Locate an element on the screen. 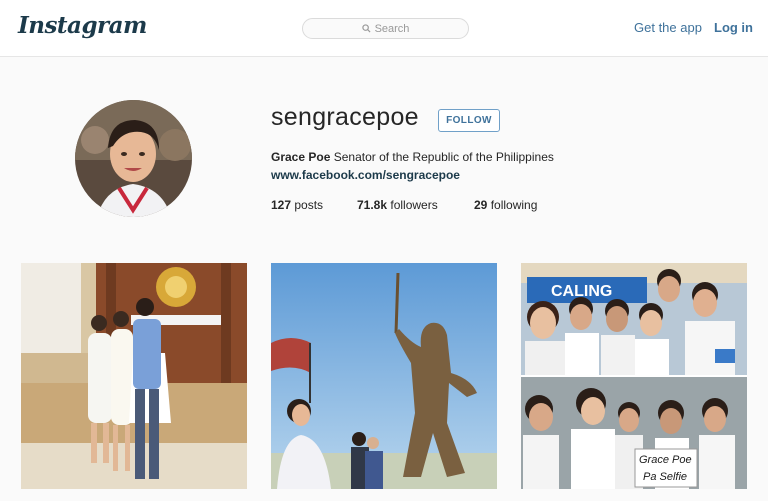 The height and width of the screenshot is (501, 768). search-placeholder: Search is located at coordinates (392, 28).